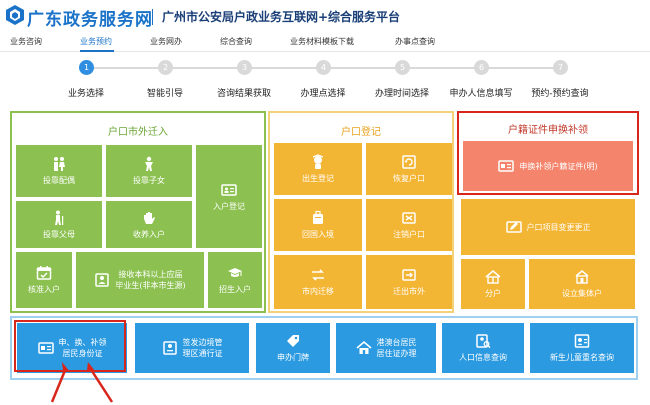 The image size is (650, 405). I want to click on step-4-dot: 4, so click(323, 67).